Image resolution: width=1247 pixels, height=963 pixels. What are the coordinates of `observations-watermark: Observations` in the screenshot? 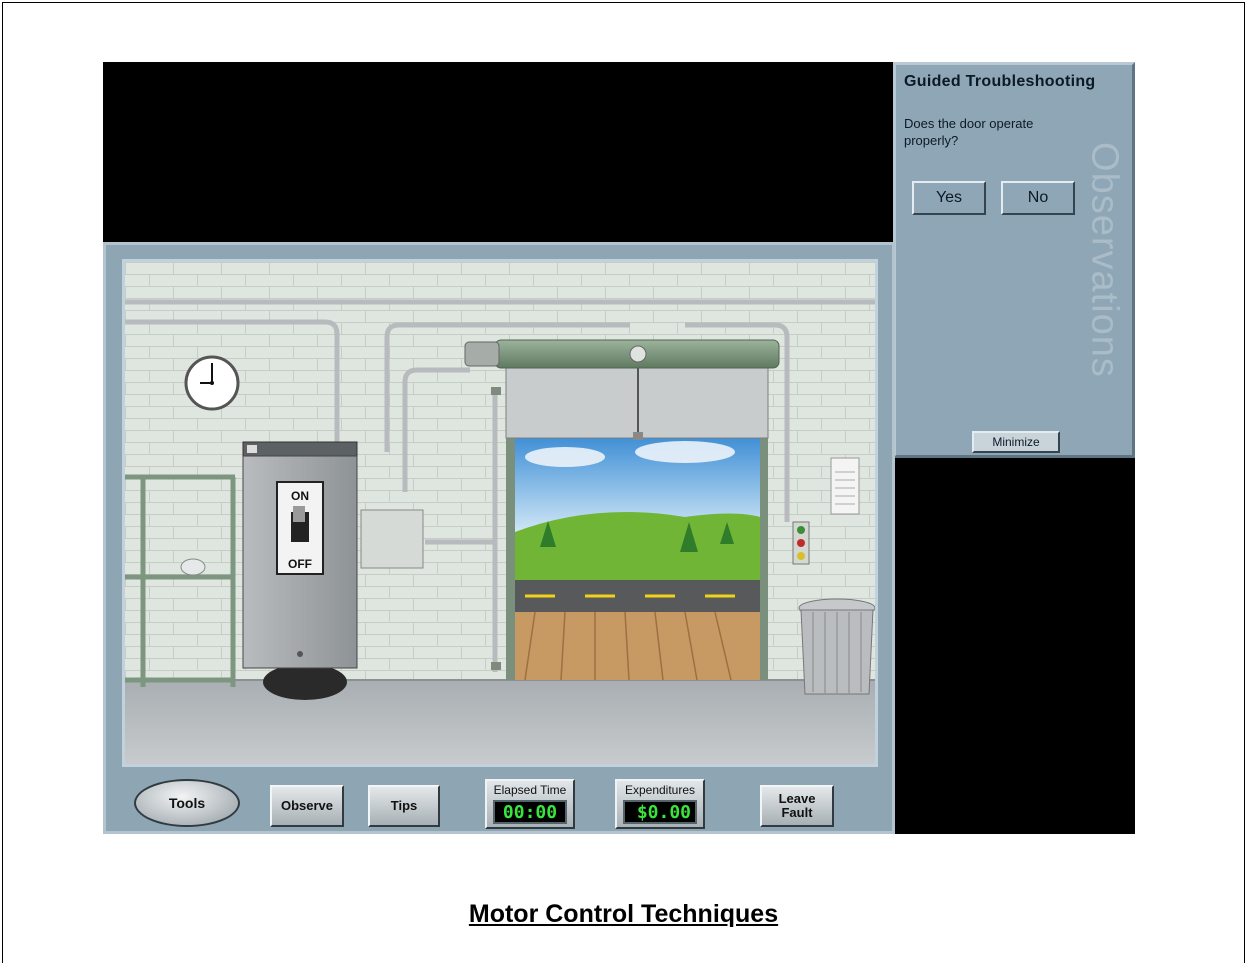 It's located at (1103, 260).